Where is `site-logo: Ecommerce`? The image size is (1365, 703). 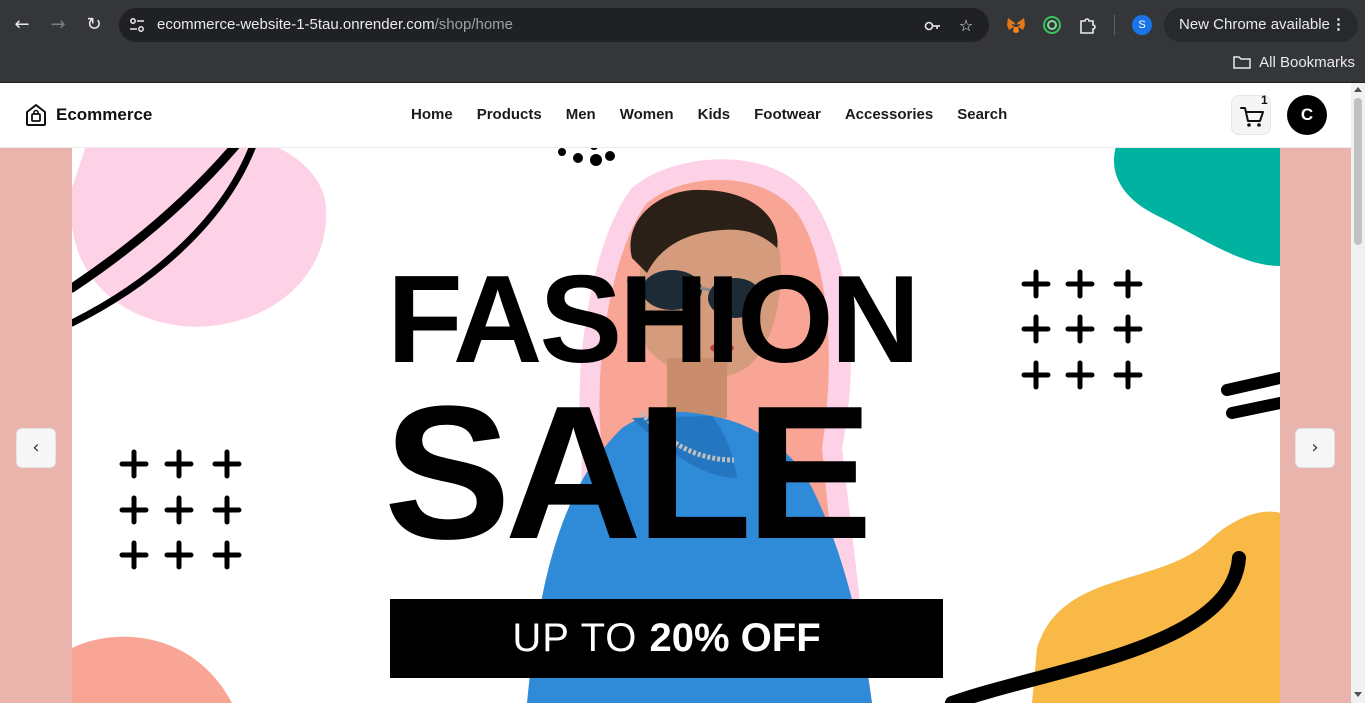 site-logo: Ecommerce is located at coordinates (88, 115).